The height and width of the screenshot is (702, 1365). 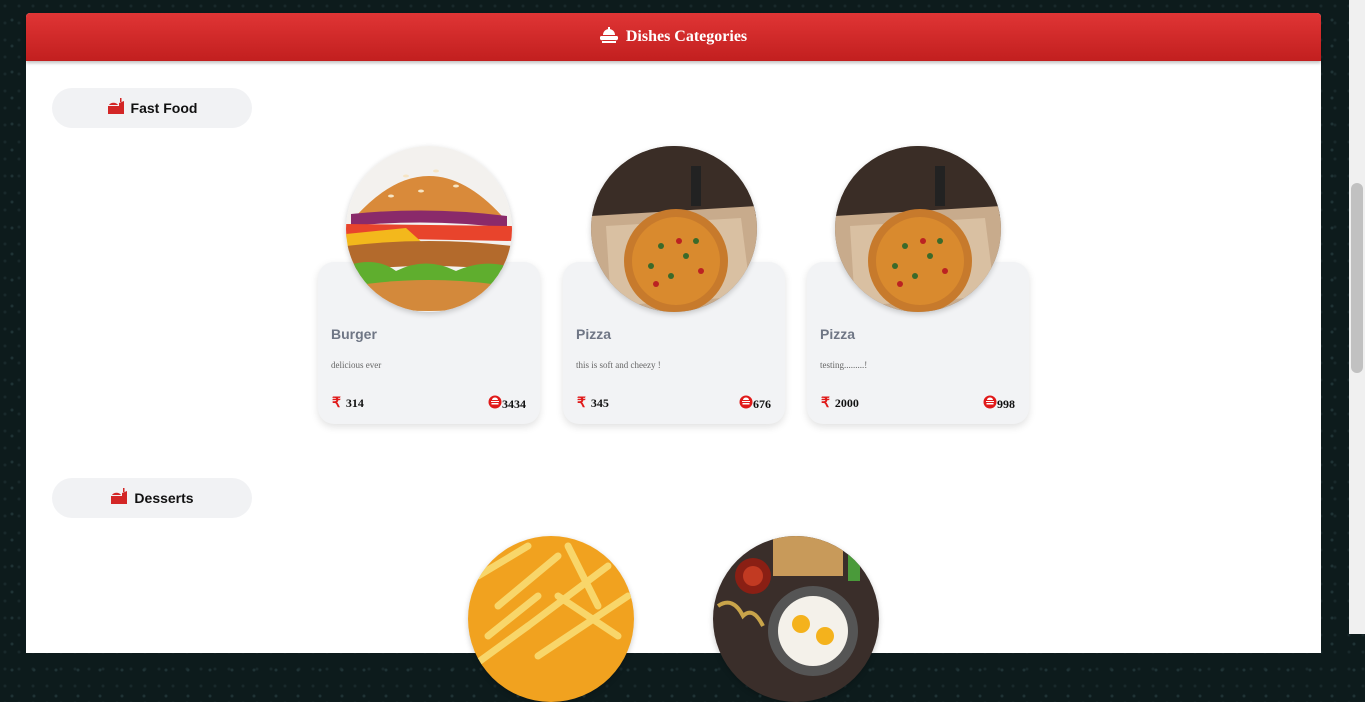 I want to click on dish-price-value: 2000, so click(x=846, y=403).